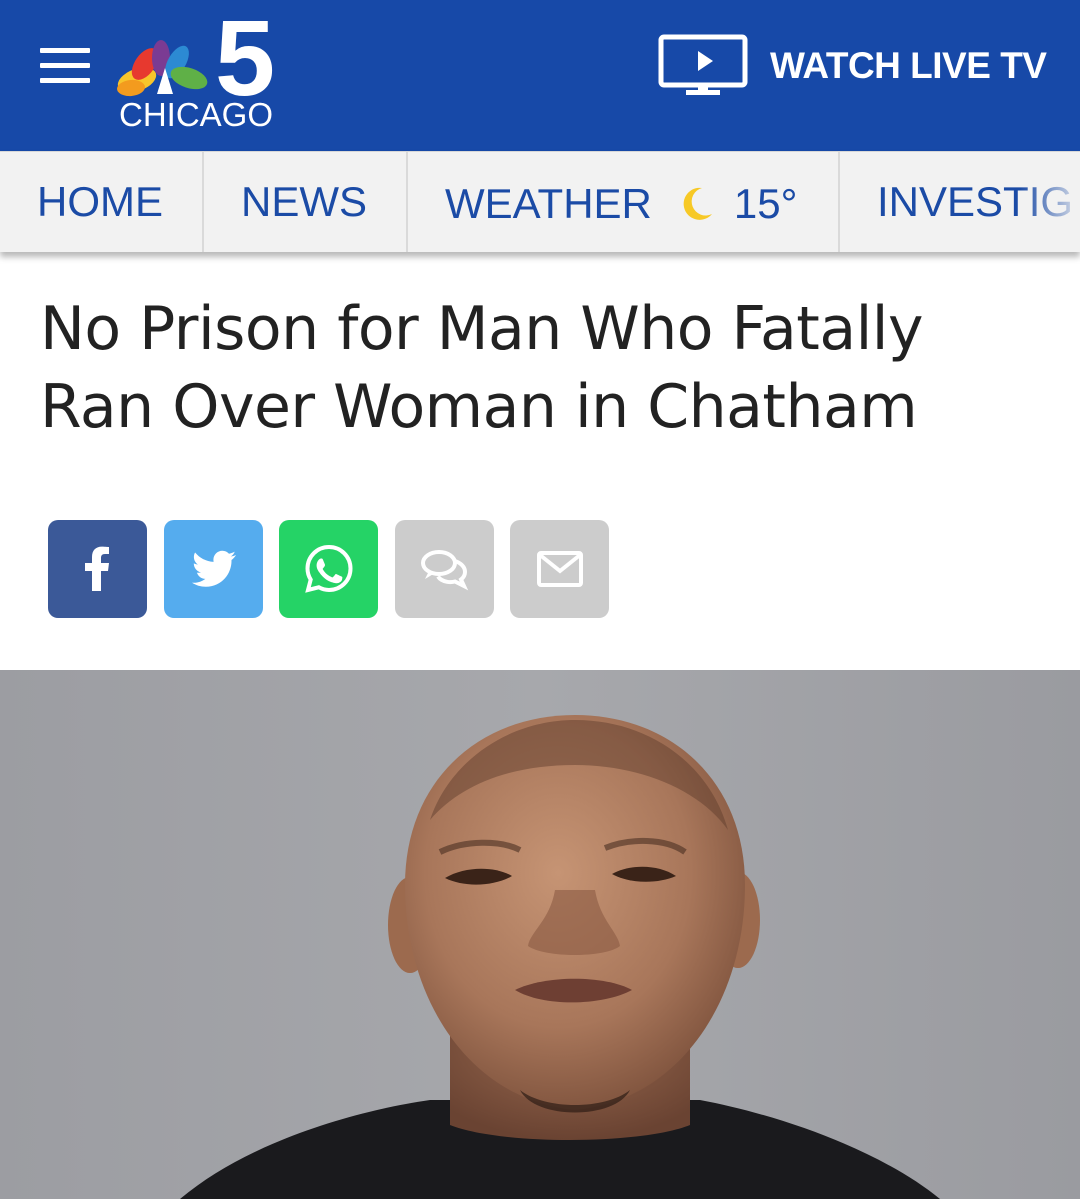  I want to click on twitter-icon, so click(213, 568).